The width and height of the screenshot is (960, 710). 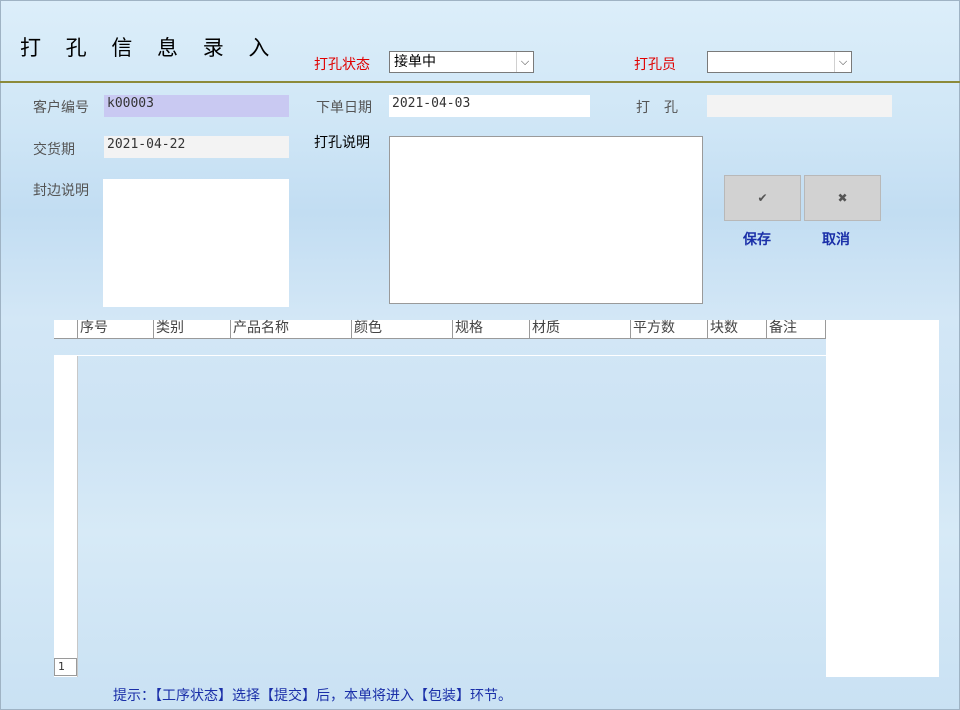 I want to click on column-header-pieces: 块数, so click(x=736, y=329).